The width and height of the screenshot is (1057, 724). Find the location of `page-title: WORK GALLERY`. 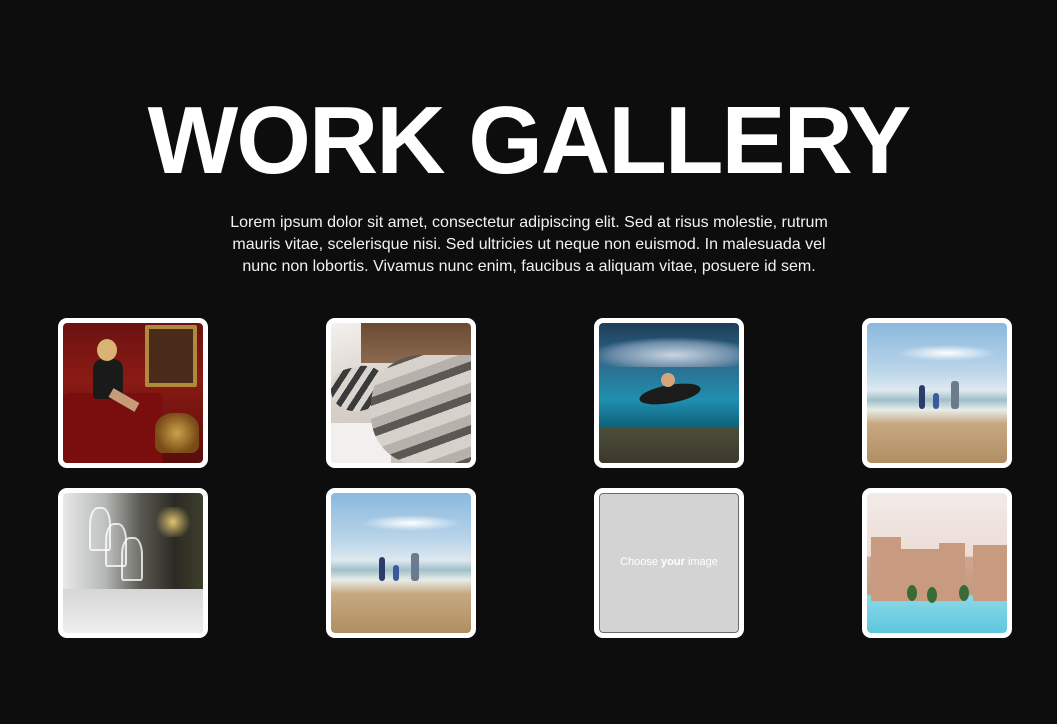

page-title: WORK GALLERY is located at coordinates (529, 140).